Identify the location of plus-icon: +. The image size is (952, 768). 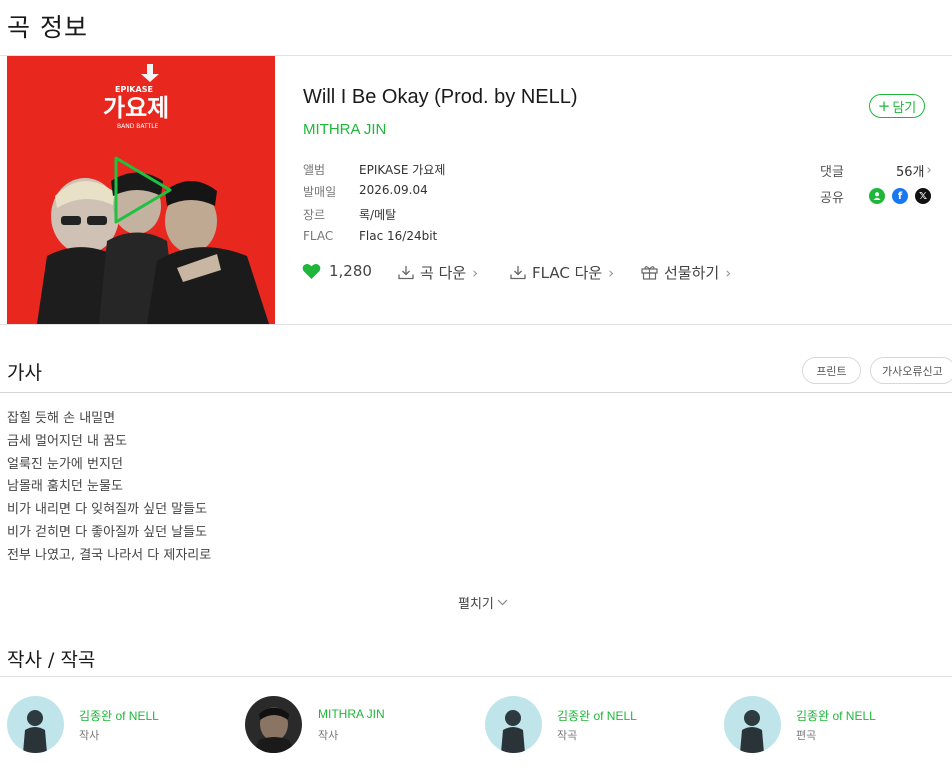
(884, 105).